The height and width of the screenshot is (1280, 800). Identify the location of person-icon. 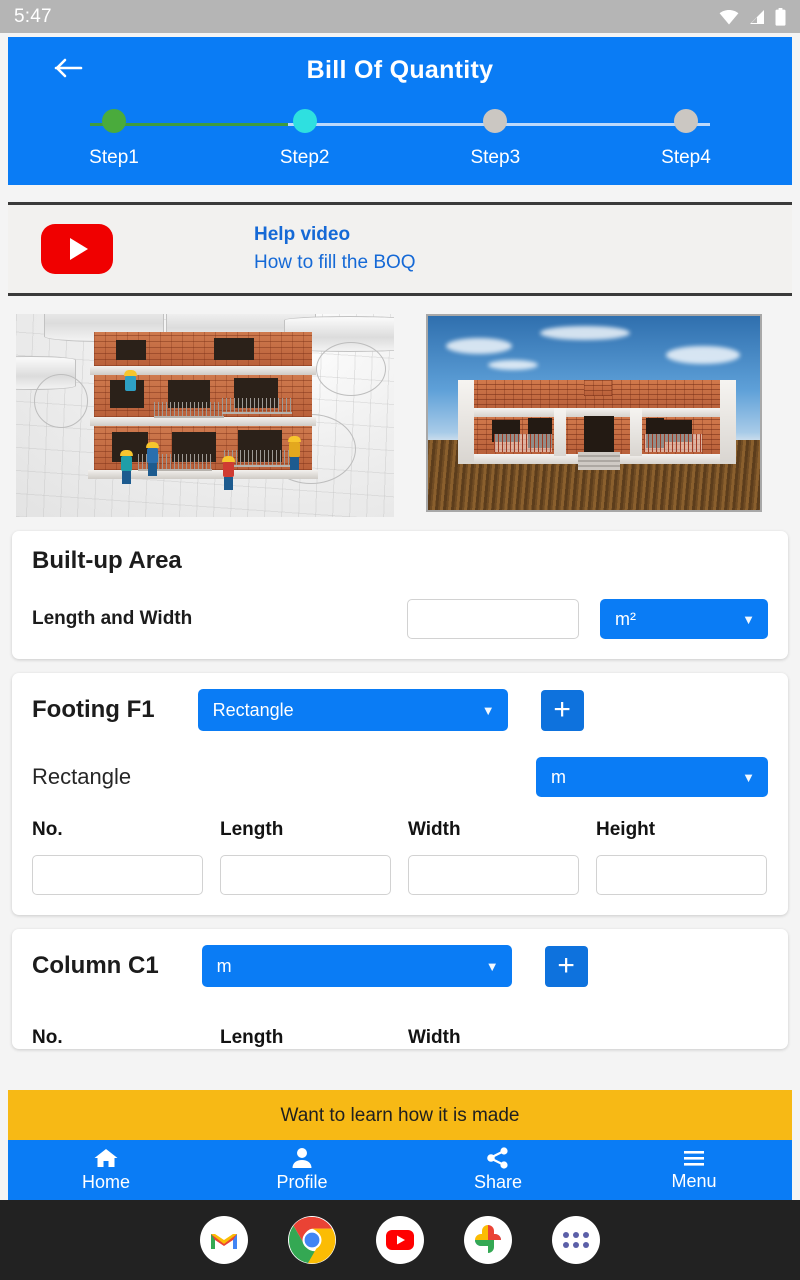
(302, 1158).